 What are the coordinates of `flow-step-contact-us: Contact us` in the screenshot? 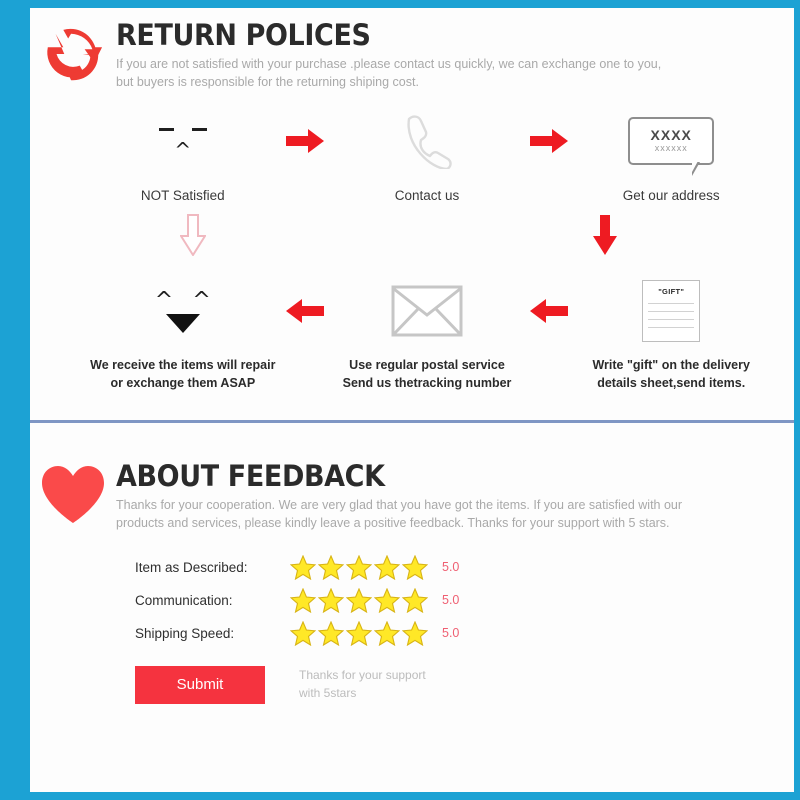 It's located at (427, 158).